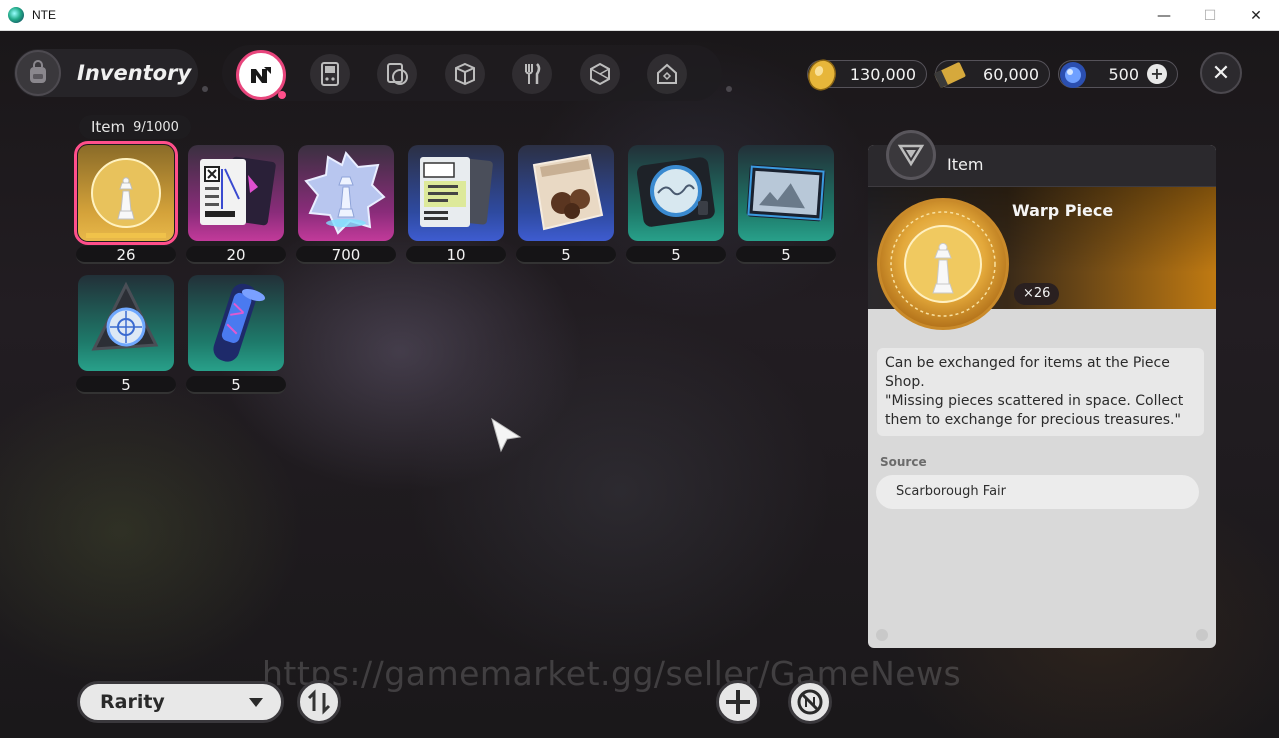 The width and height of the screenshot is (1279, 738). I want to click on gem-currency: 500 +, so click(1118, 74).